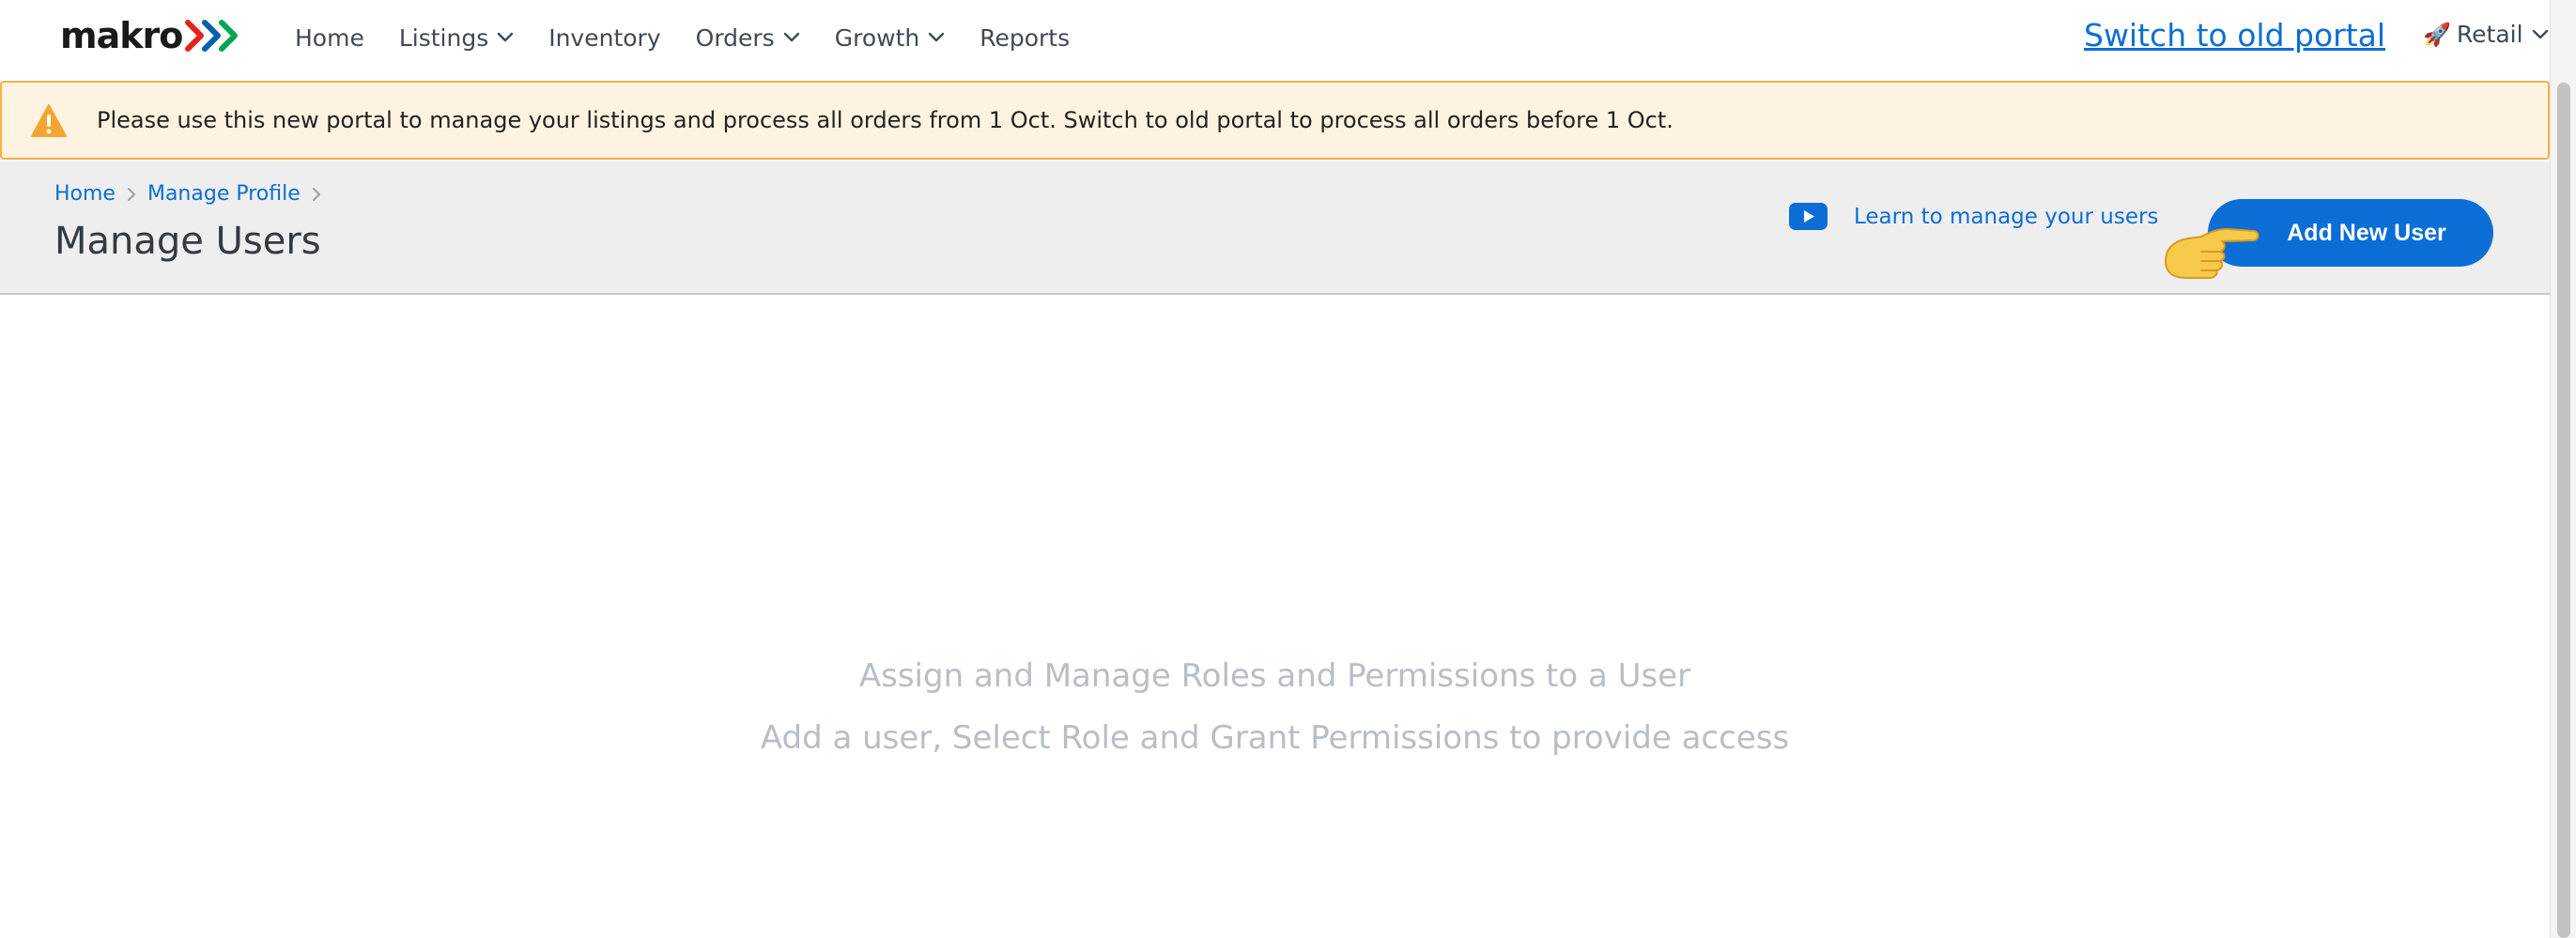 The image size is (2576, 938). What do you see at coordinates (2212, 253) in the screenshot?
I see `pointing-hand-icon` at bounding box center [2212, 253].